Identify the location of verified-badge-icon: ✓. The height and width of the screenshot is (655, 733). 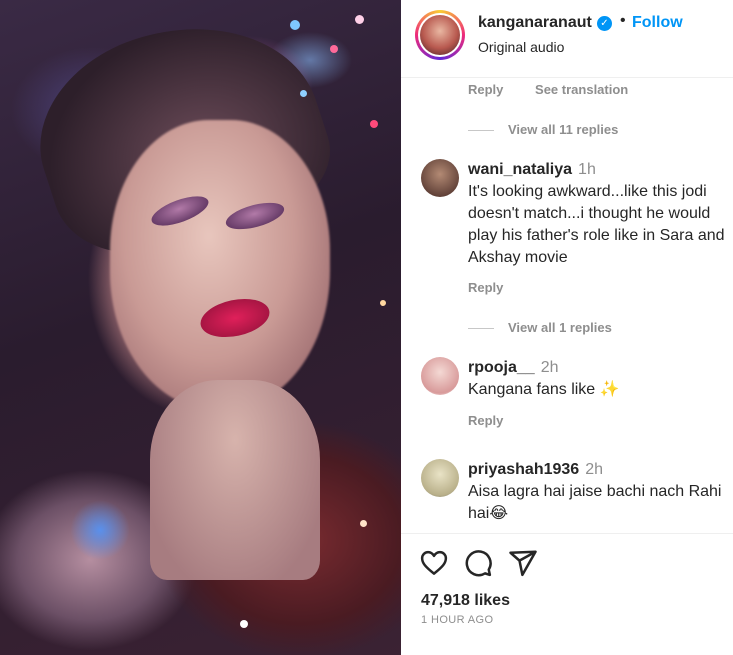
(604, 23).